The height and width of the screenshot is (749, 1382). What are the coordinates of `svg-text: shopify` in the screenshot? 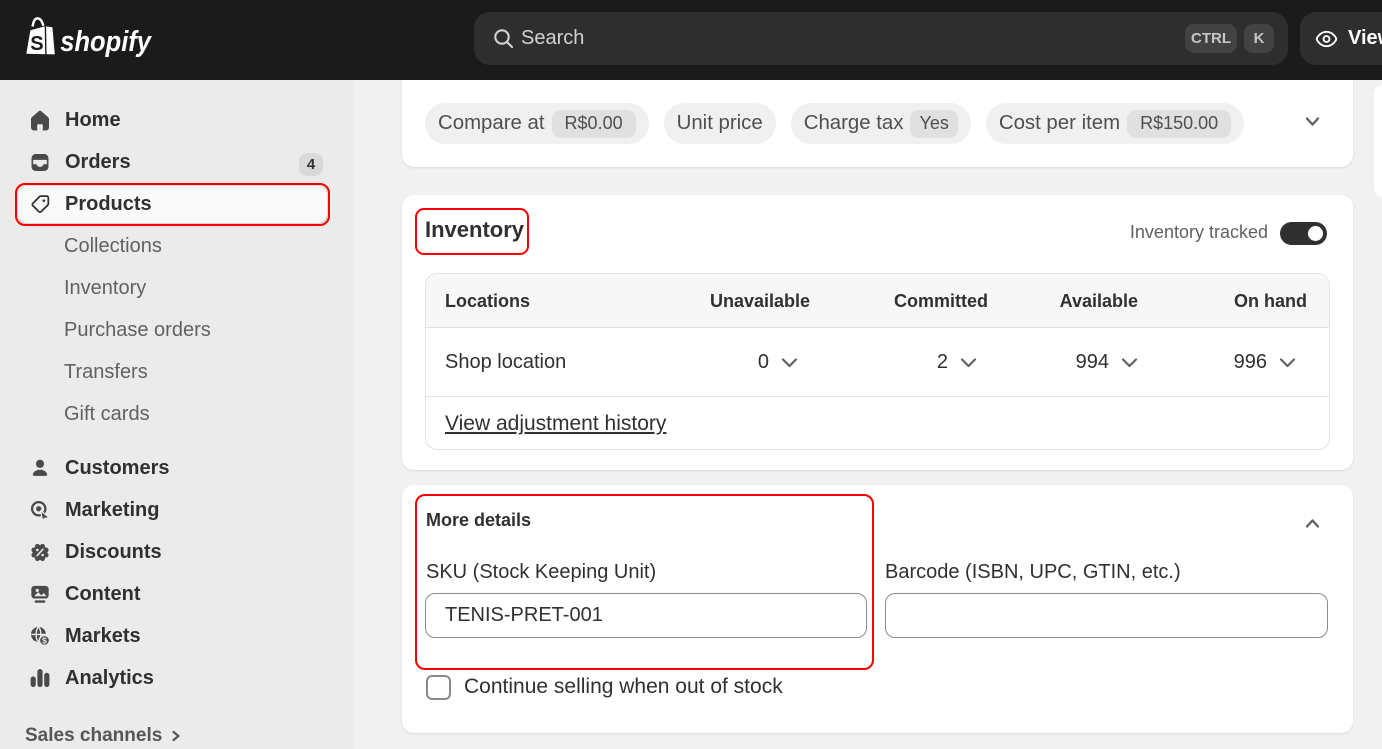 It's located at (106, 40).